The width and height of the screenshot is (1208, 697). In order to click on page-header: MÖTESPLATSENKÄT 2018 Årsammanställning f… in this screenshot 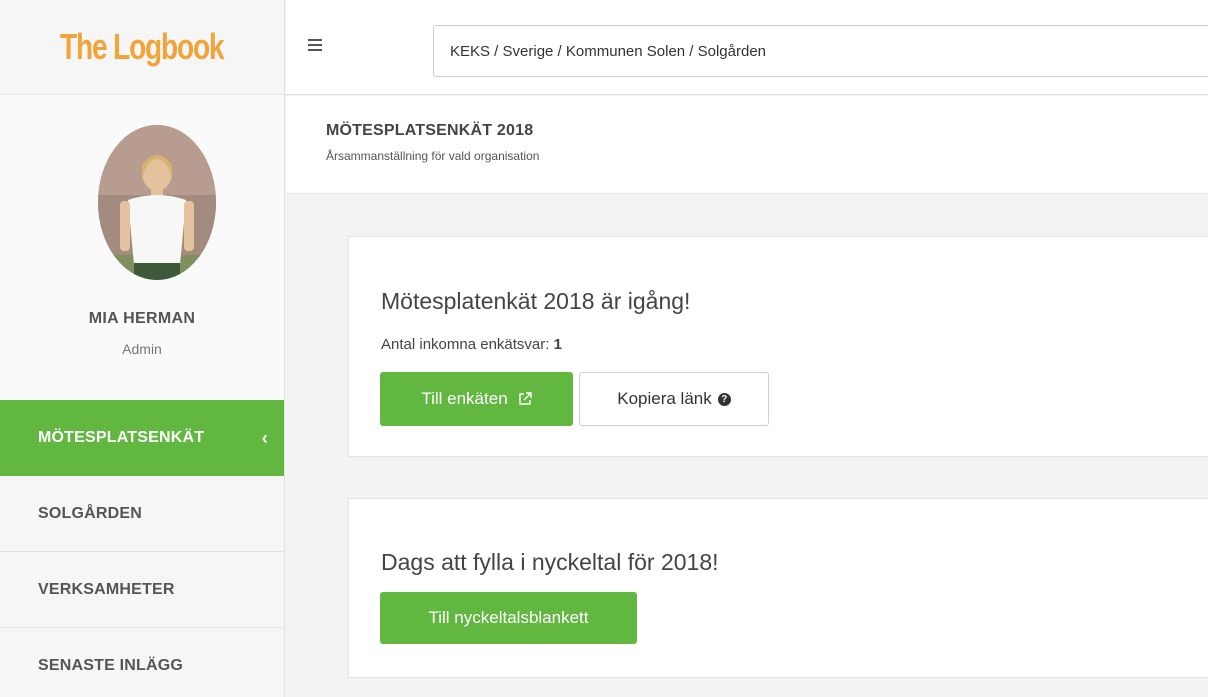, I will do `click(747, 145)`.